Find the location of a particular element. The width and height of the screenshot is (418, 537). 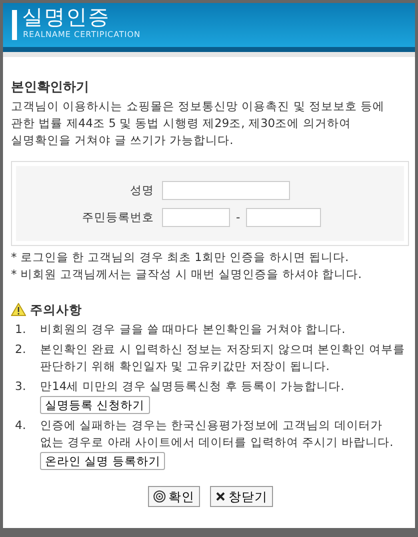

item-number: 3. is located at coordinates (20, 386).